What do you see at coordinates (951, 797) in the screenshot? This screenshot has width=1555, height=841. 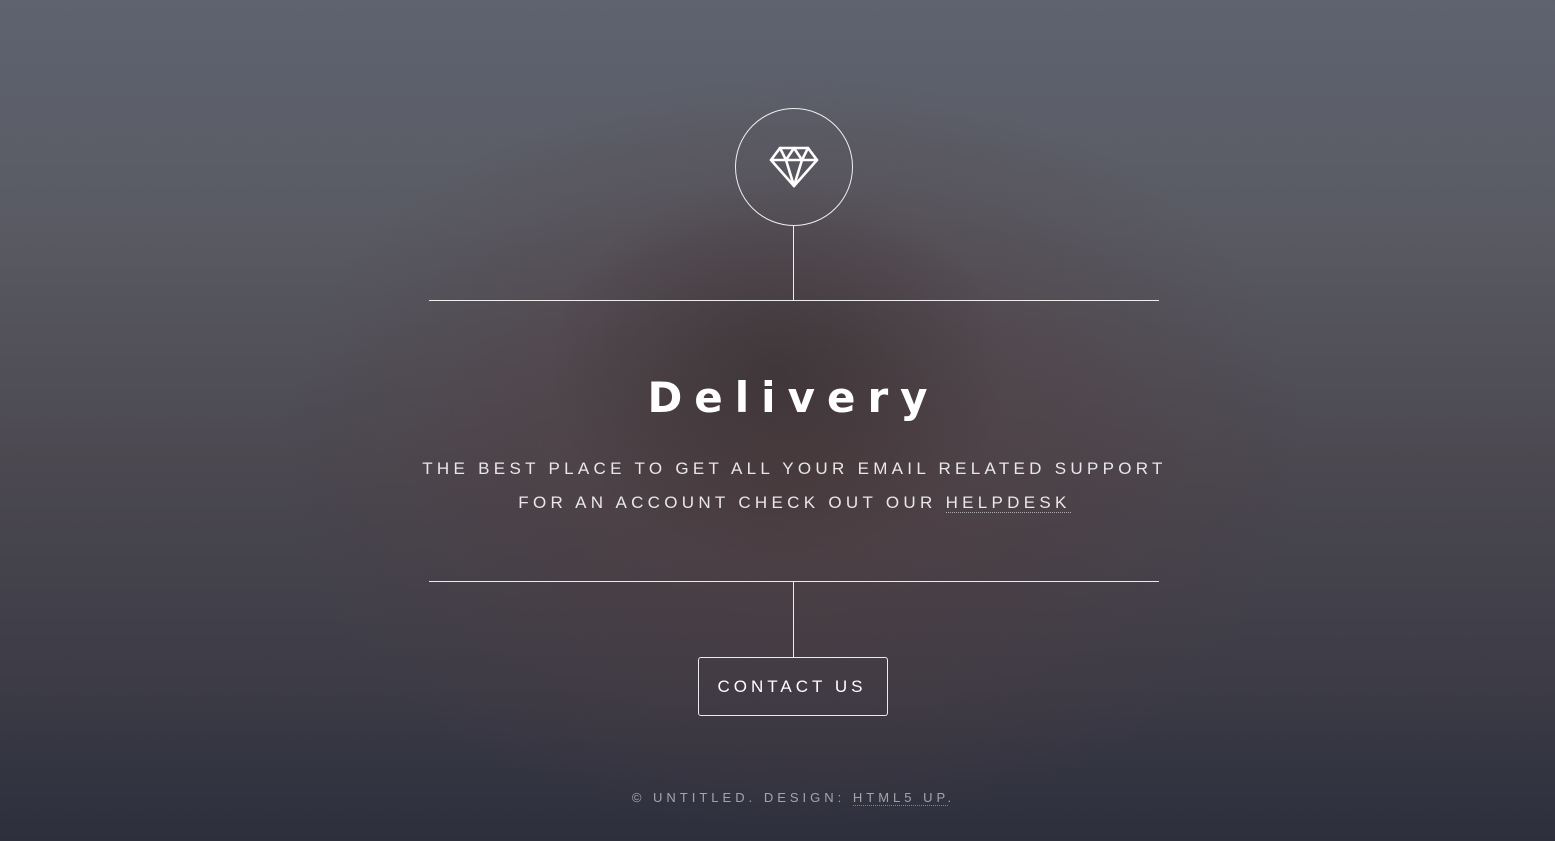 I see `footer-suffix: .` at bounding box center [951, 797].